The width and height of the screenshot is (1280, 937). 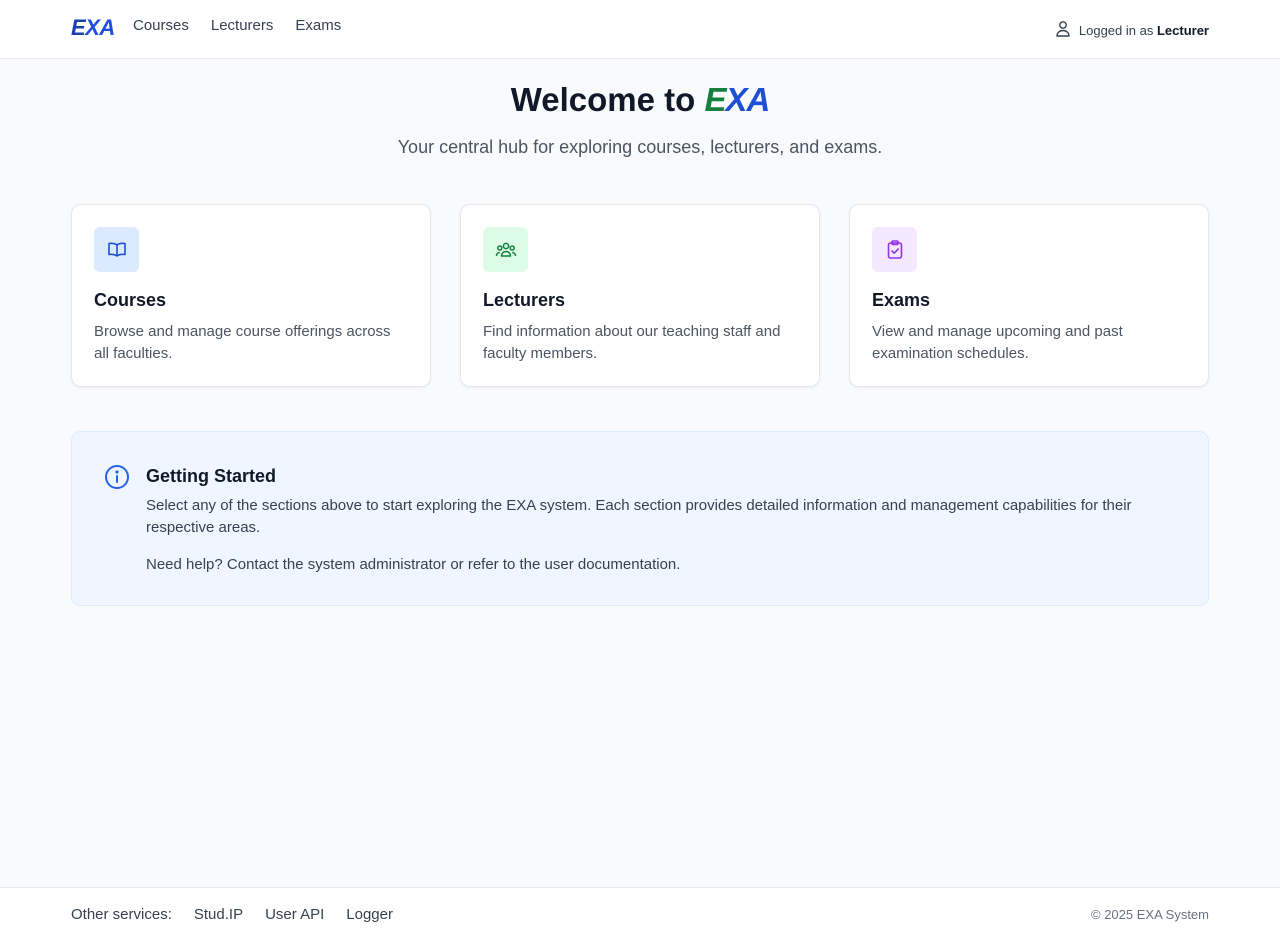 I want to click on title-prefix: Welcome to, so click(x=603, y=99).